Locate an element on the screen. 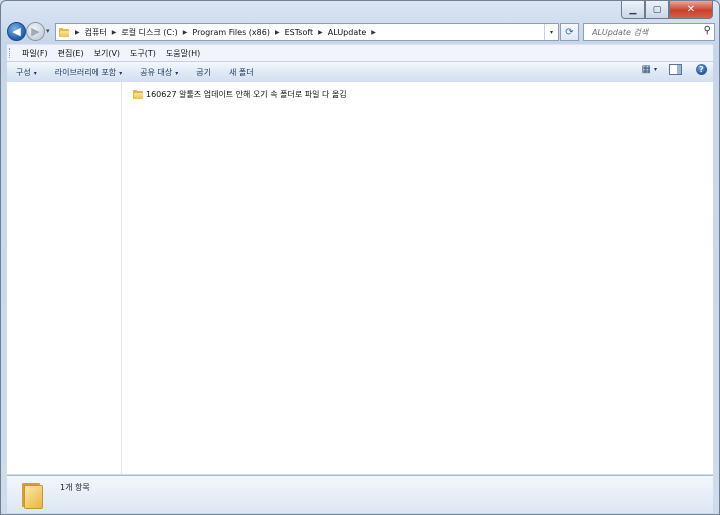 Image resolution: width=720 pixels, height=515 pixels. address-dropdown-button: ▾ is located at coordinates (551, 32).